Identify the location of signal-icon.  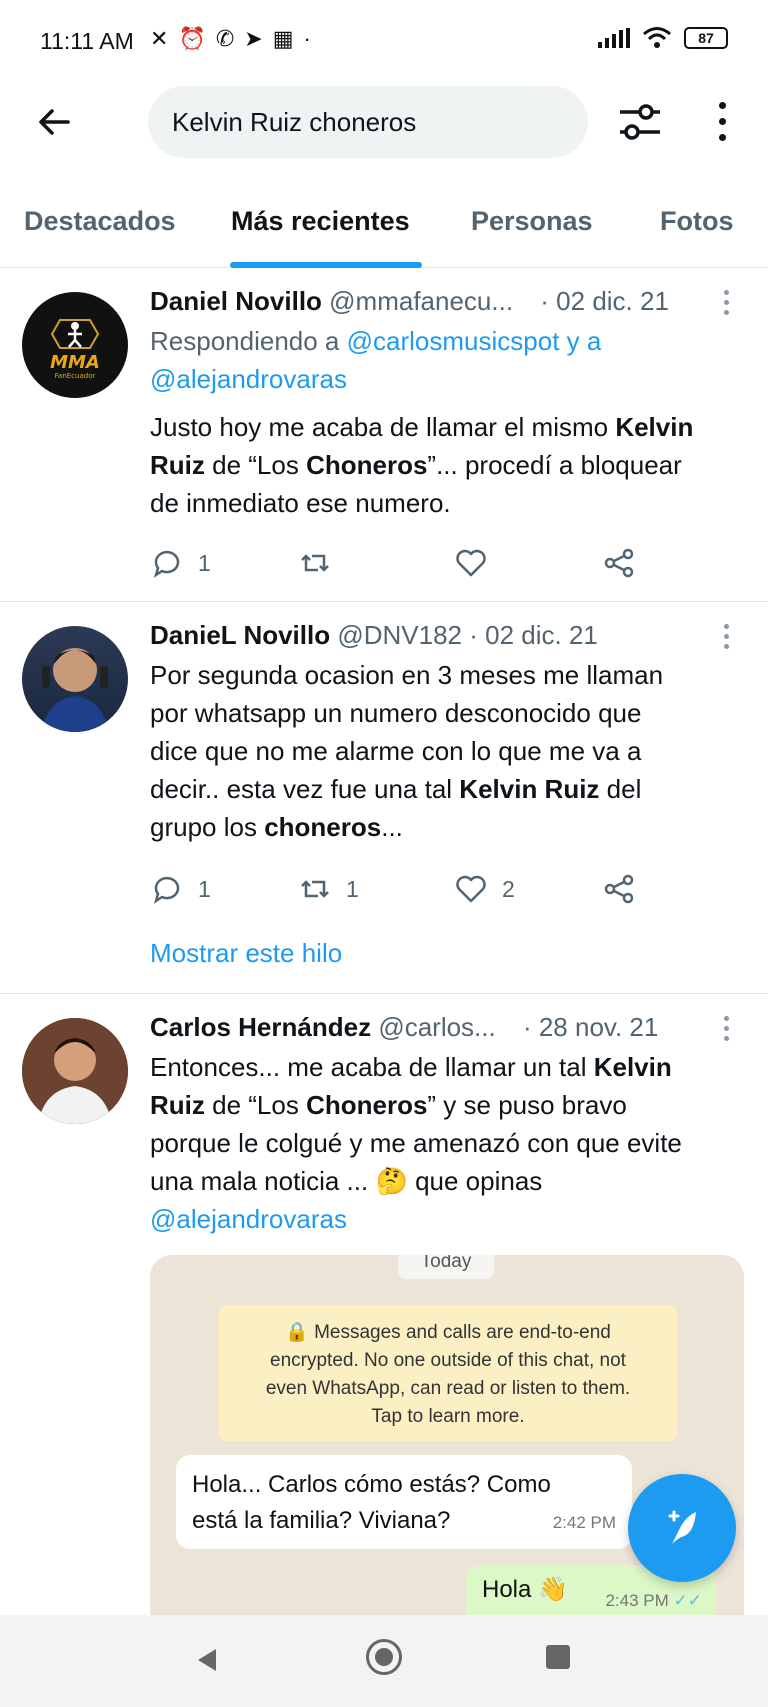
(614, 38).